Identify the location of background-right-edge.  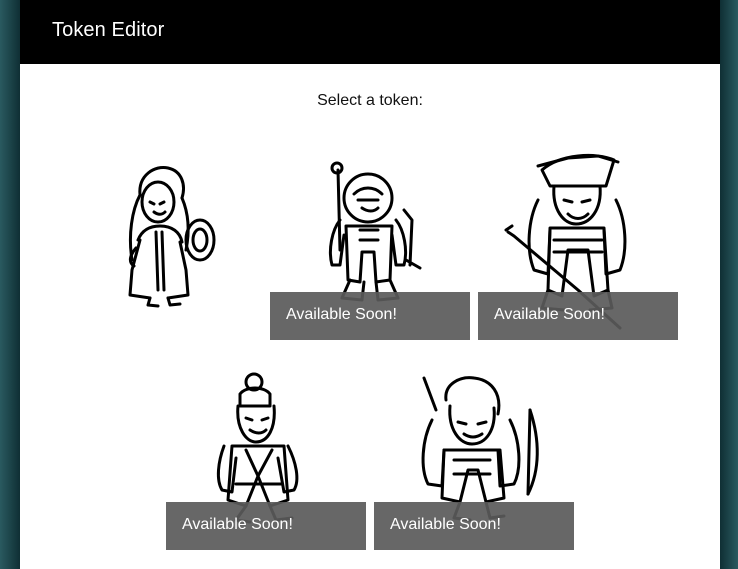
(729, 284).